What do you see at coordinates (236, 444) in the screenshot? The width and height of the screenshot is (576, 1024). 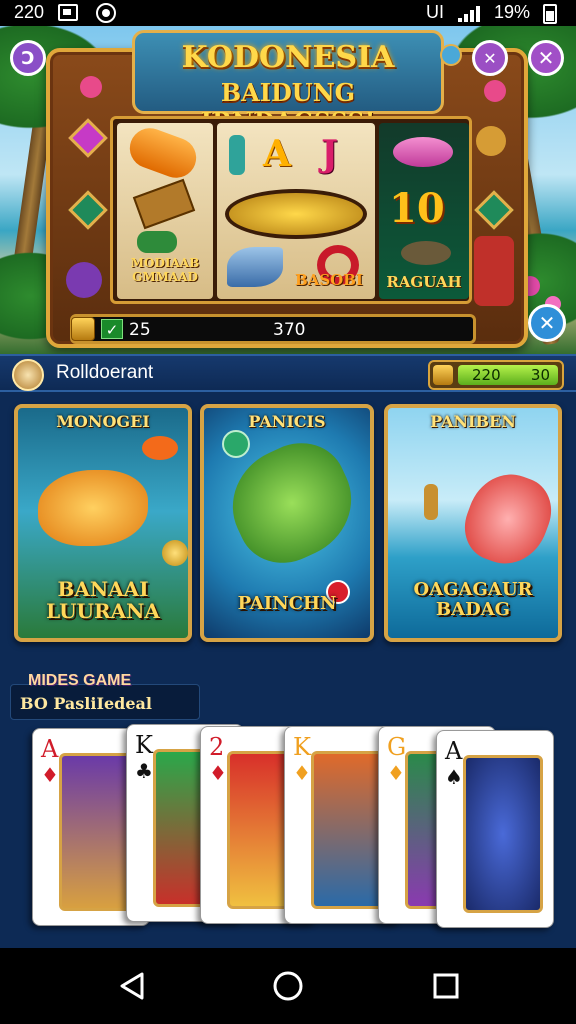 I see `bubble-icon` at bounding box center [236, 444].